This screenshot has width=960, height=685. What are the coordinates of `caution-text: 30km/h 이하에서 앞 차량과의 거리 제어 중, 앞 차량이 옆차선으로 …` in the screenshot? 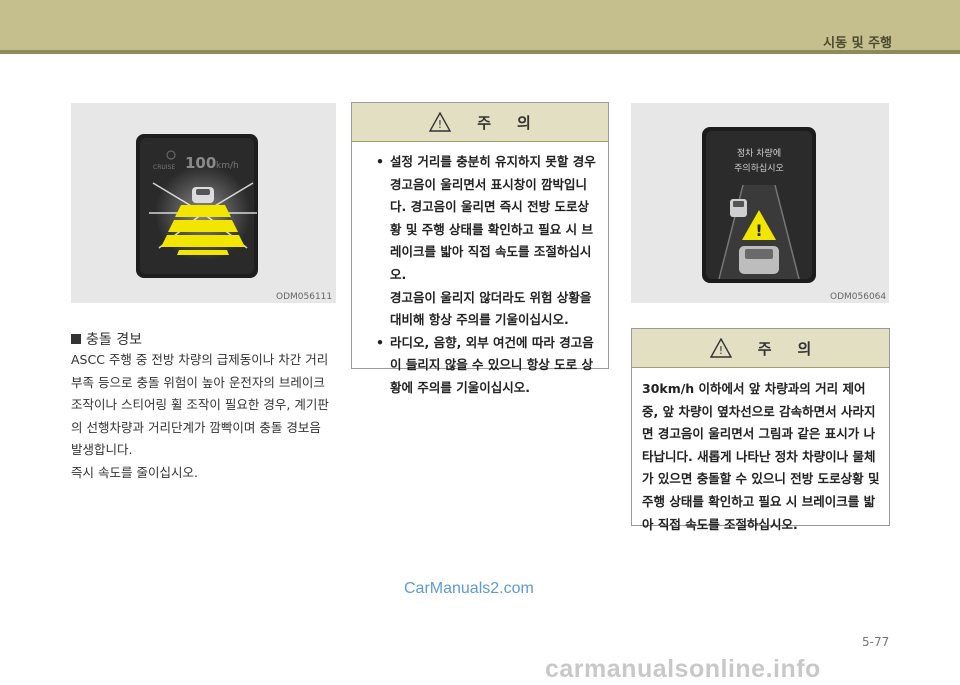 It's located at (761, 456).